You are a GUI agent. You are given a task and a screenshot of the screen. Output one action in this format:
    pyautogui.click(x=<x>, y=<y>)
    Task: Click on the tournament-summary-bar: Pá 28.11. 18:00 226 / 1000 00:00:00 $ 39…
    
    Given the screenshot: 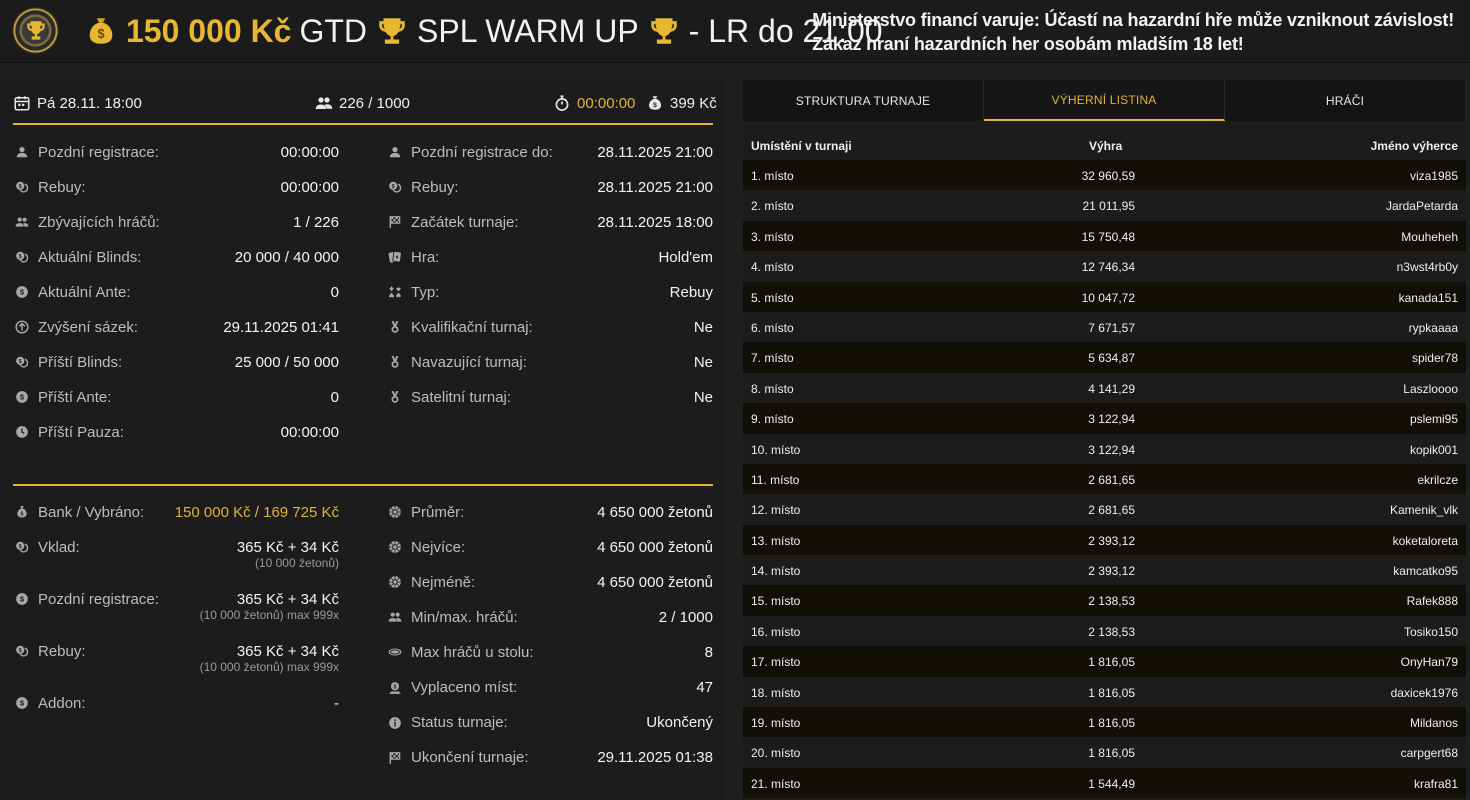 What is the action you would take?
    pyautogui.click(x=365, y=102)
    